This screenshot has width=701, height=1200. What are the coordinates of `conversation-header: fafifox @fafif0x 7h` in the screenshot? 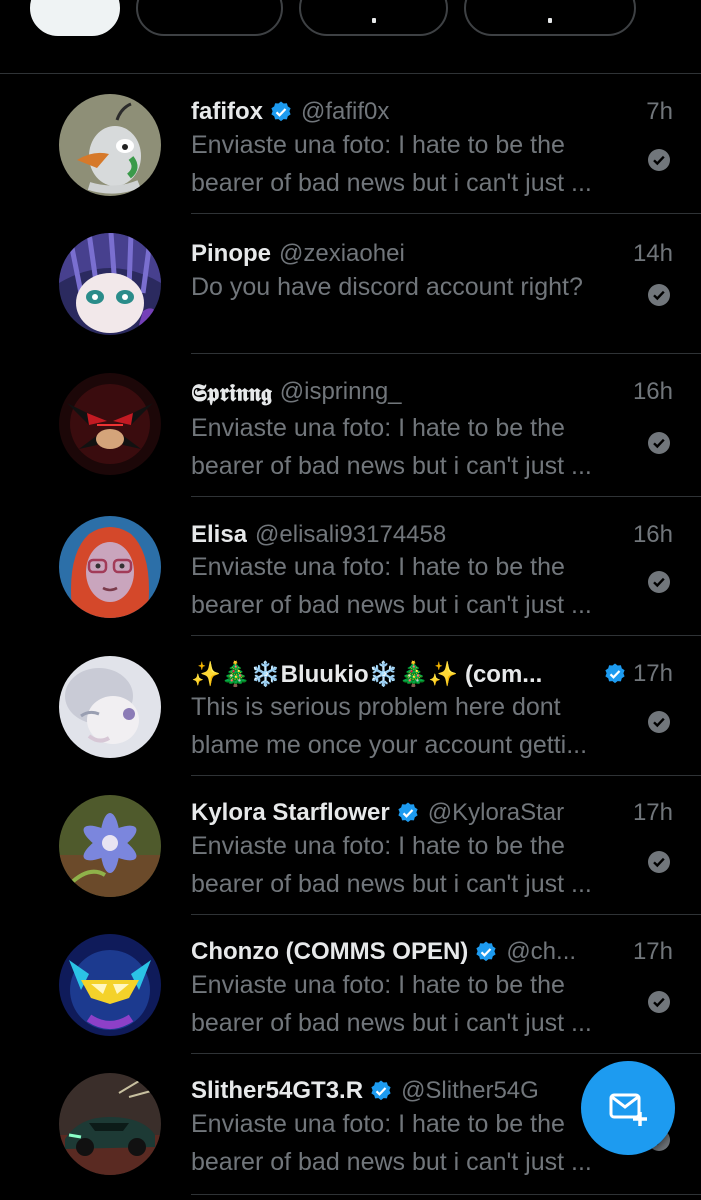 It's located at (432, 112).